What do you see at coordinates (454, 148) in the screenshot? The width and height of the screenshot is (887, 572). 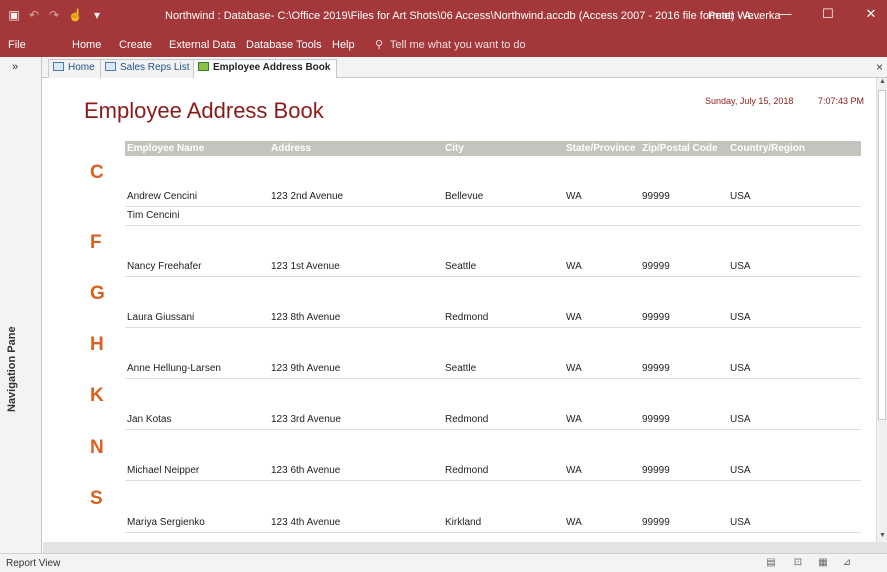 I see `column-header: City` at bounding box center [454, 148].